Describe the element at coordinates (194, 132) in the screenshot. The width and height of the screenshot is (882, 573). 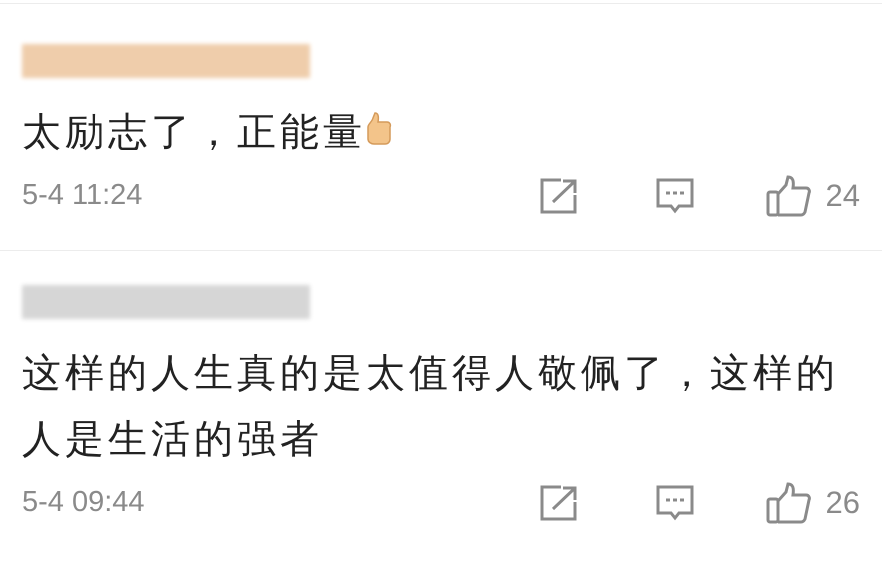
I see `comment-text: 太励志了，正能量` at that location.